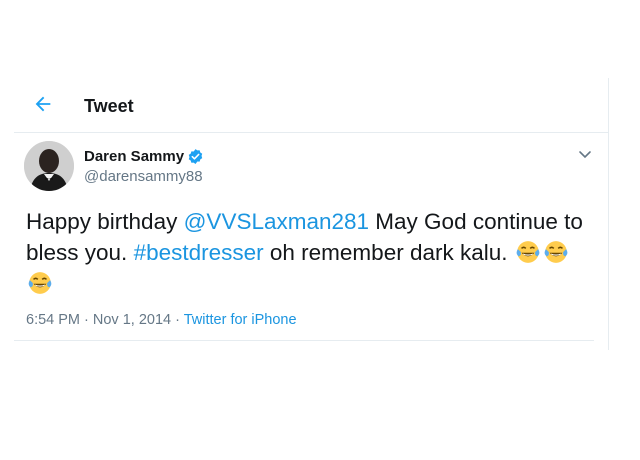  What do you see at coordinates (388, 252) in the screenshot?
I see `tweet-text-part-3: oh remember dark kalu.` at bounding box center [388, 252].